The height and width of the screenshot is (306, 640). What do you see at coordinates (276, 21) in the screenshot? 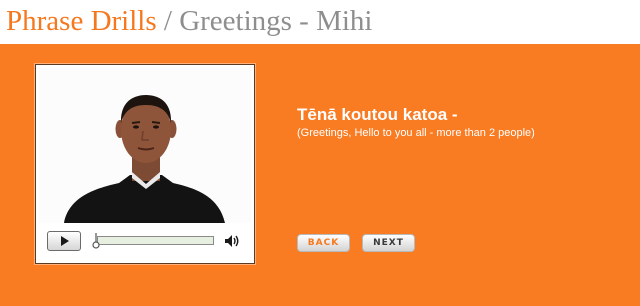
I see `breadcrumb-page: Greetings - Mihi` at bounding box center [276, 21].